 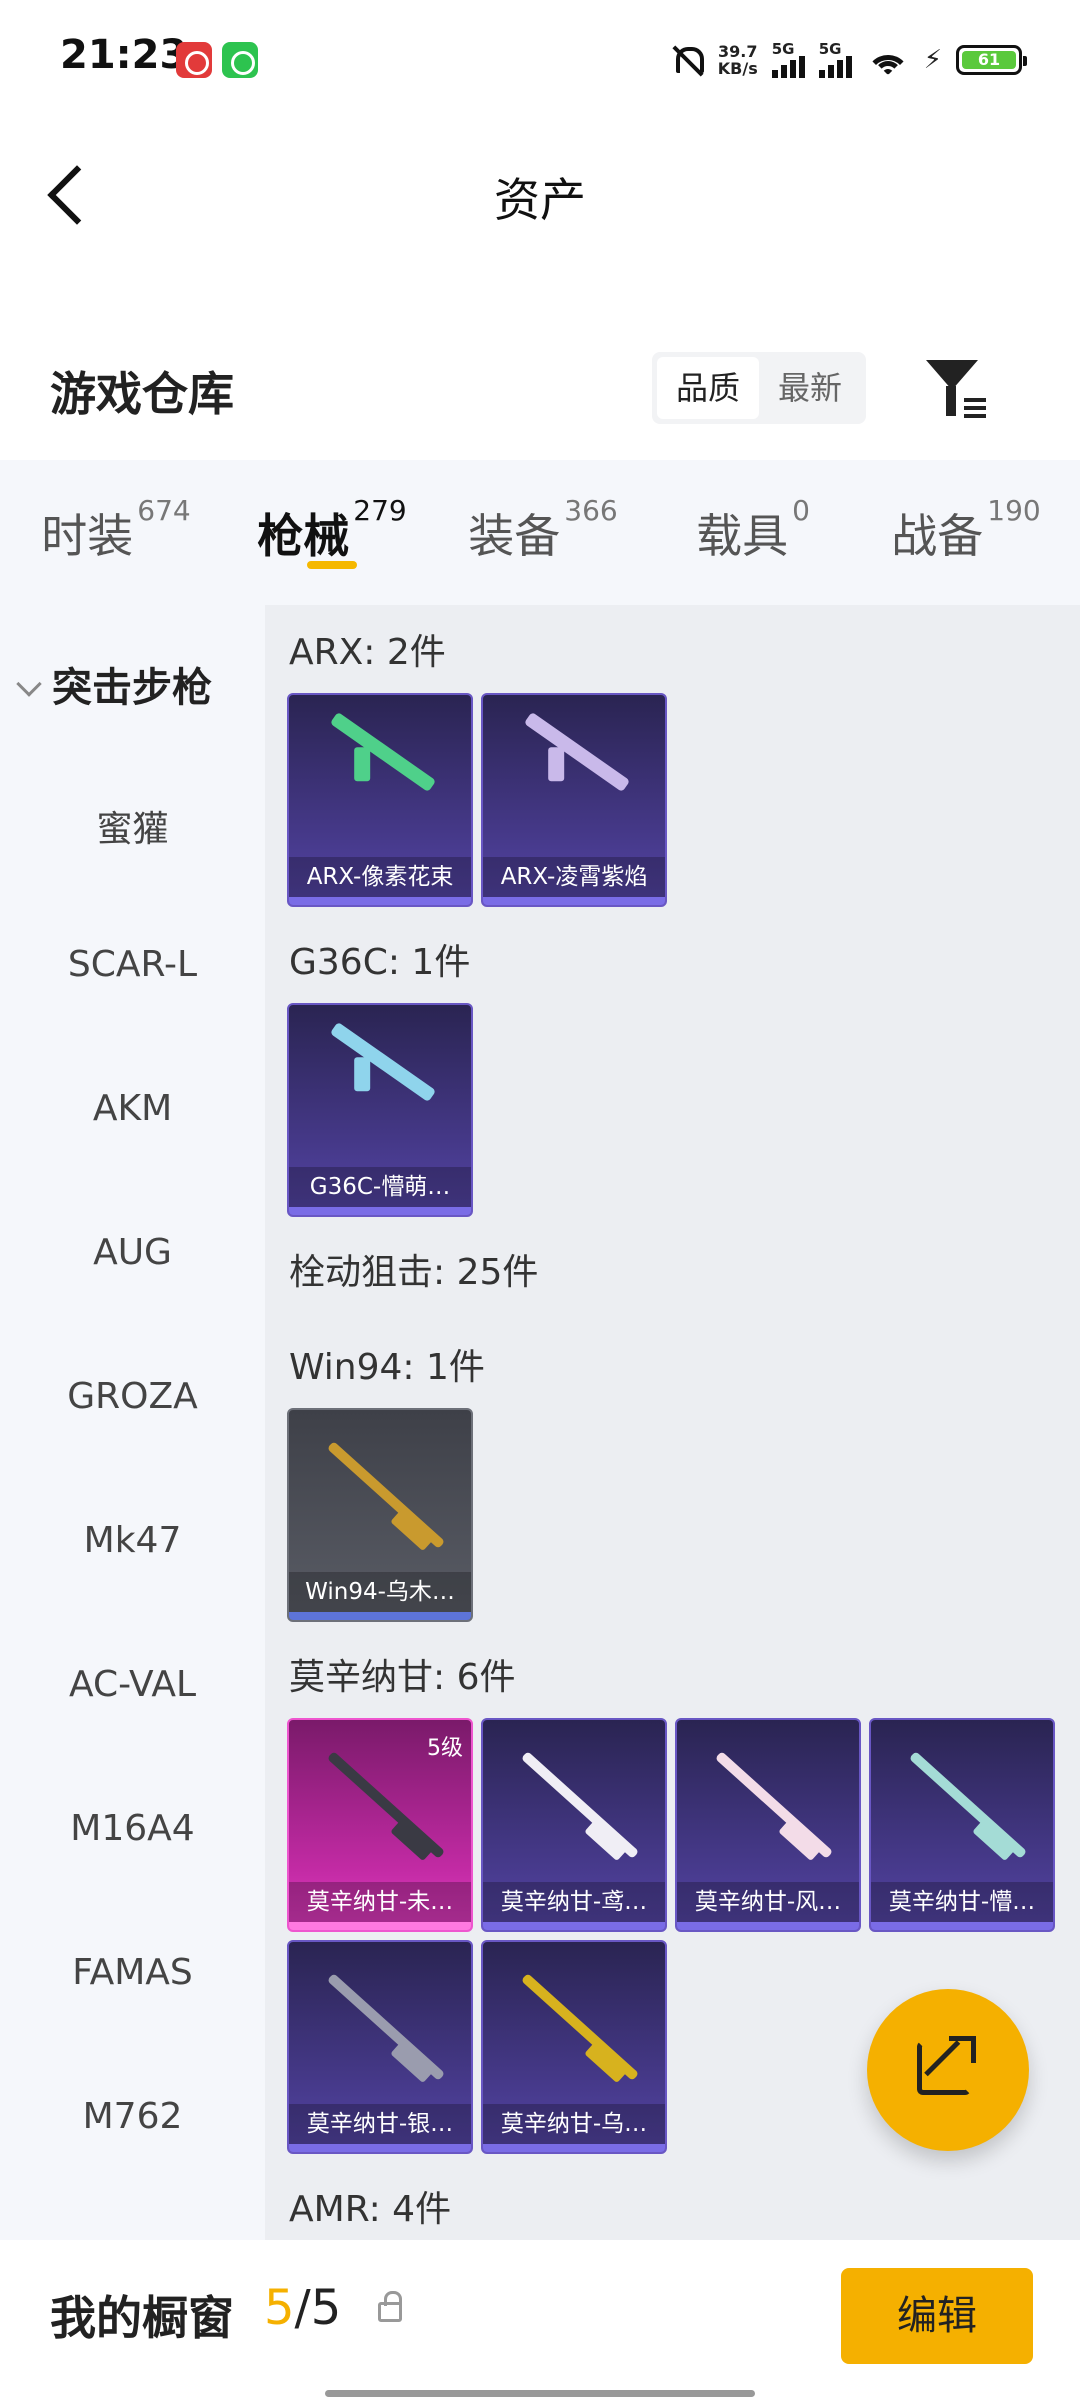 I want to click on tab-supplies: 战备 190, so click(x=966, y=532).